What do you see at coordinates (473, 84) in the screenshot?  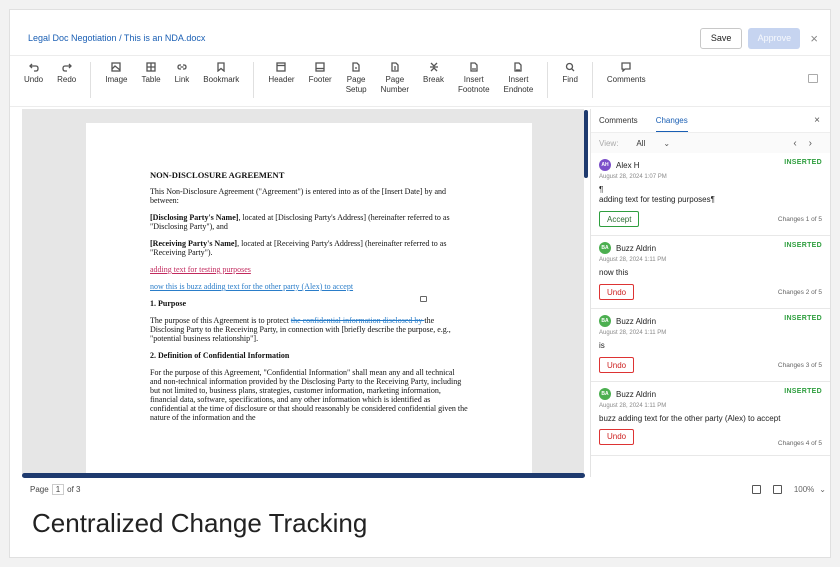 I see `insert-footnote-label: Insert Footnote` at bounding box center [473, 84].